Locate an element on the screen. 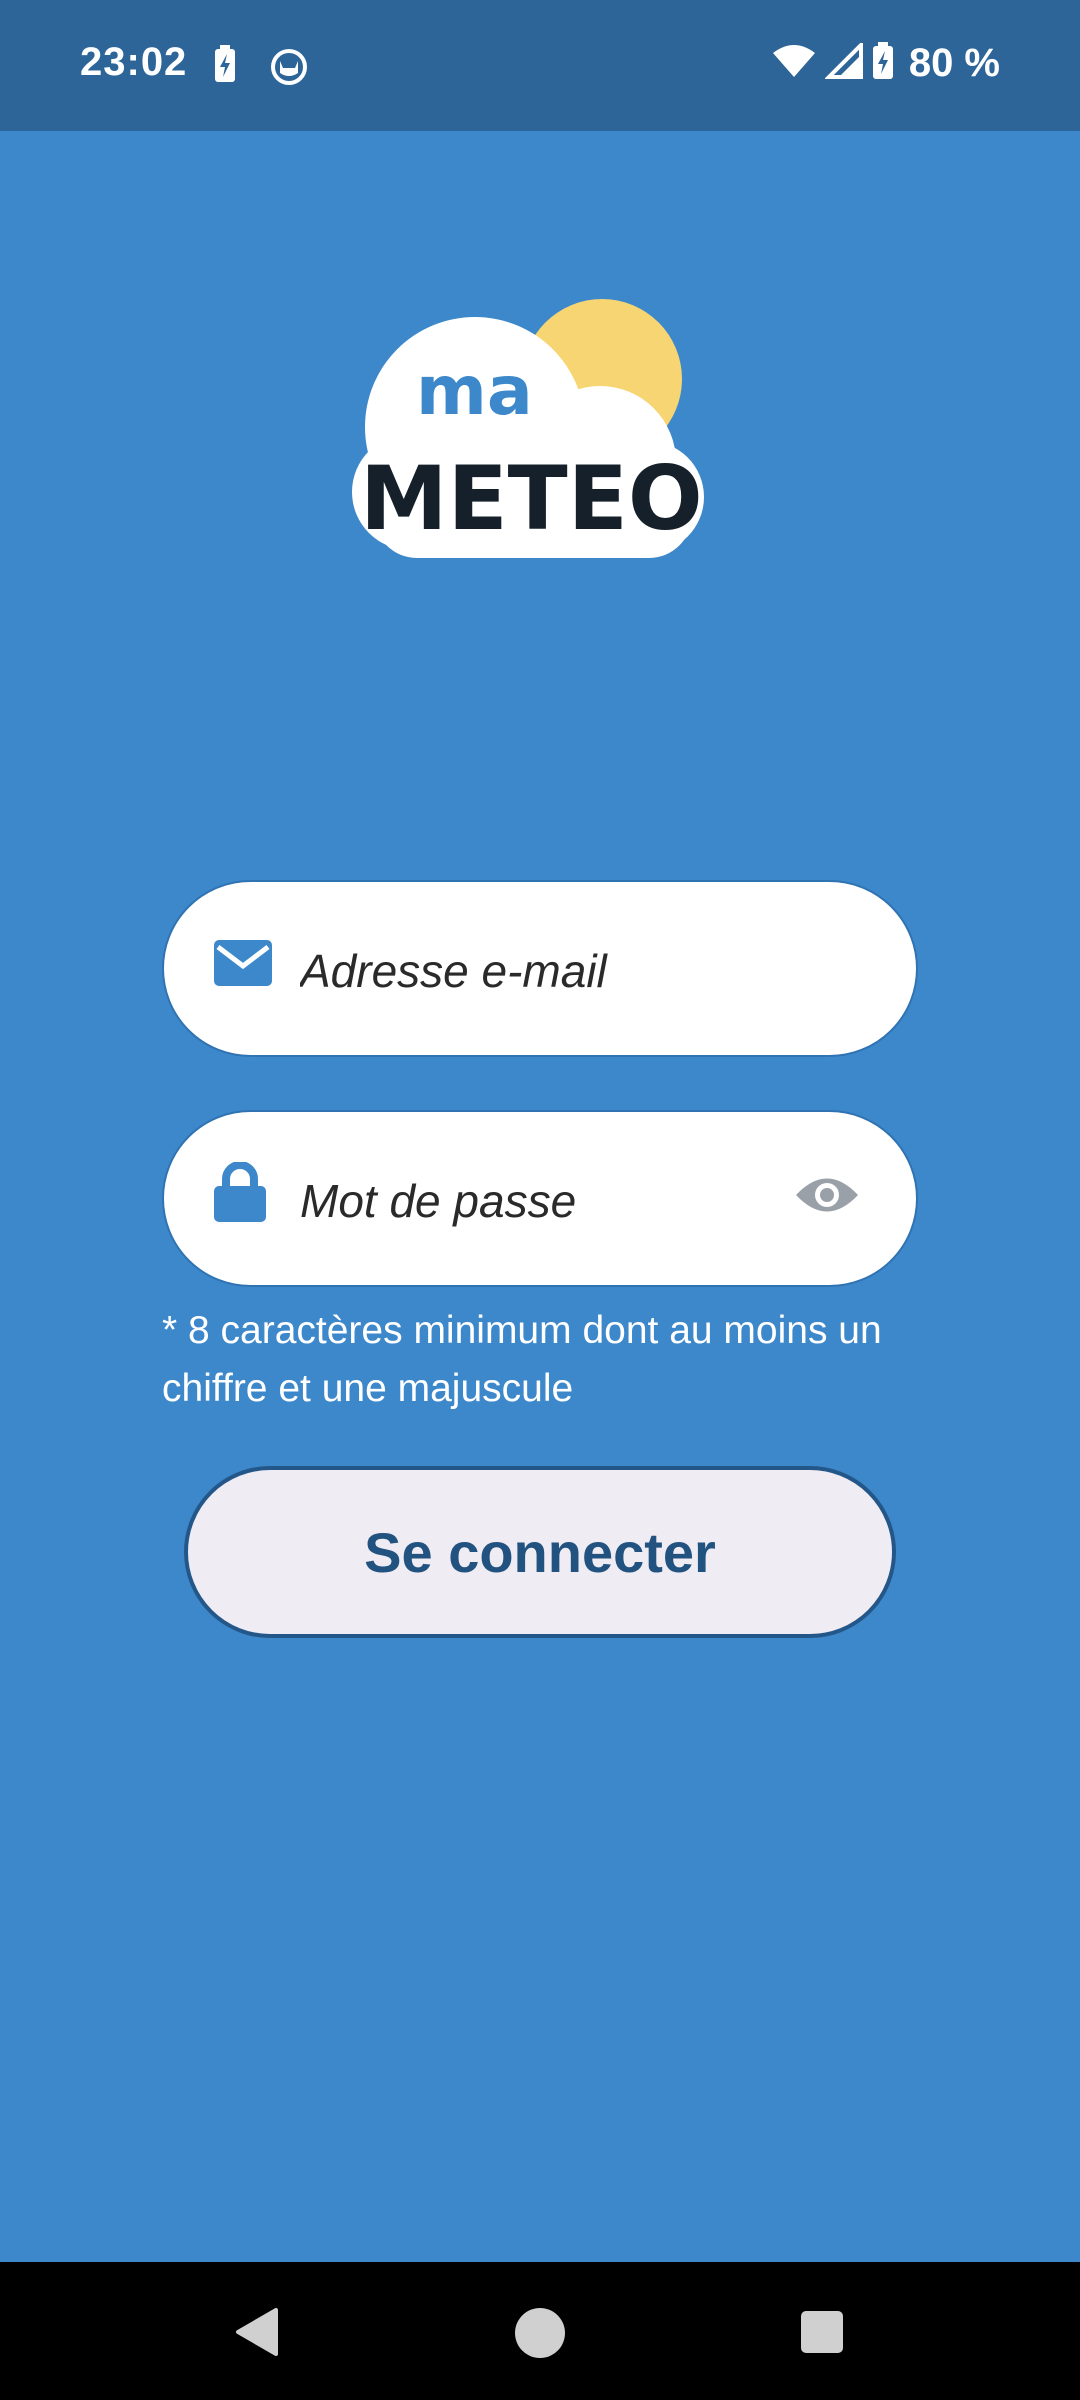  show-password-eye-icon is located at coordinates (827, 1197).